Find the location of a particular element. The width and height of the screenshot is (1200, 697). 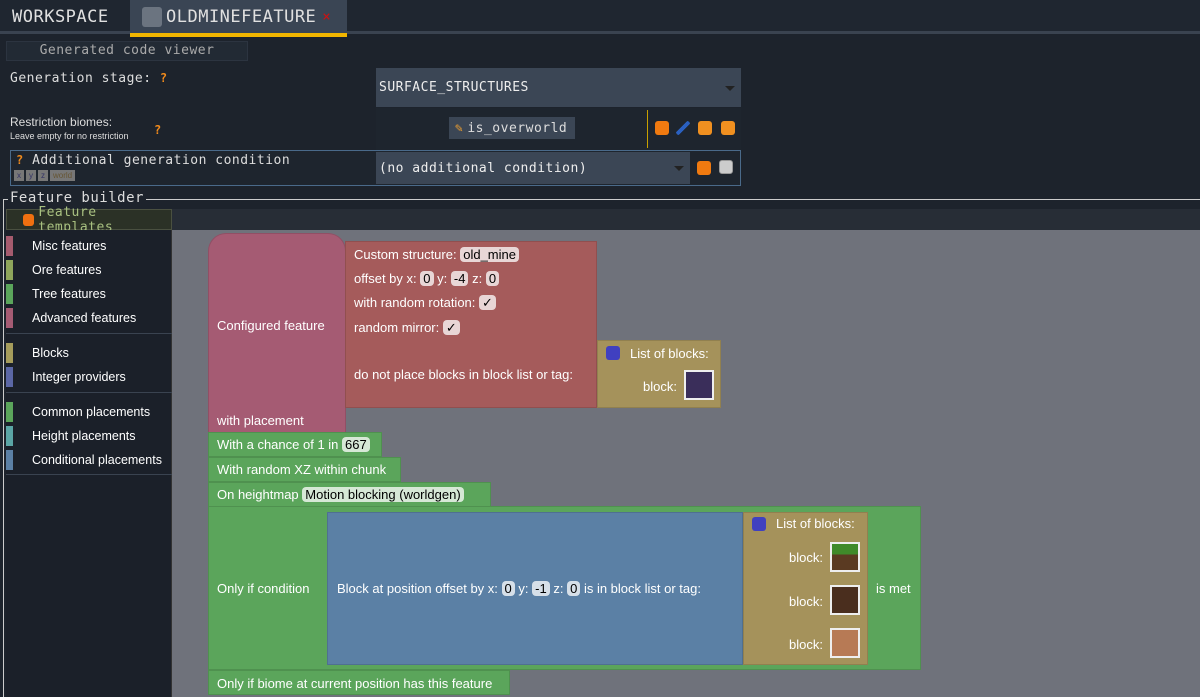

category-item: Common placements is located at coordinates (78, 412).